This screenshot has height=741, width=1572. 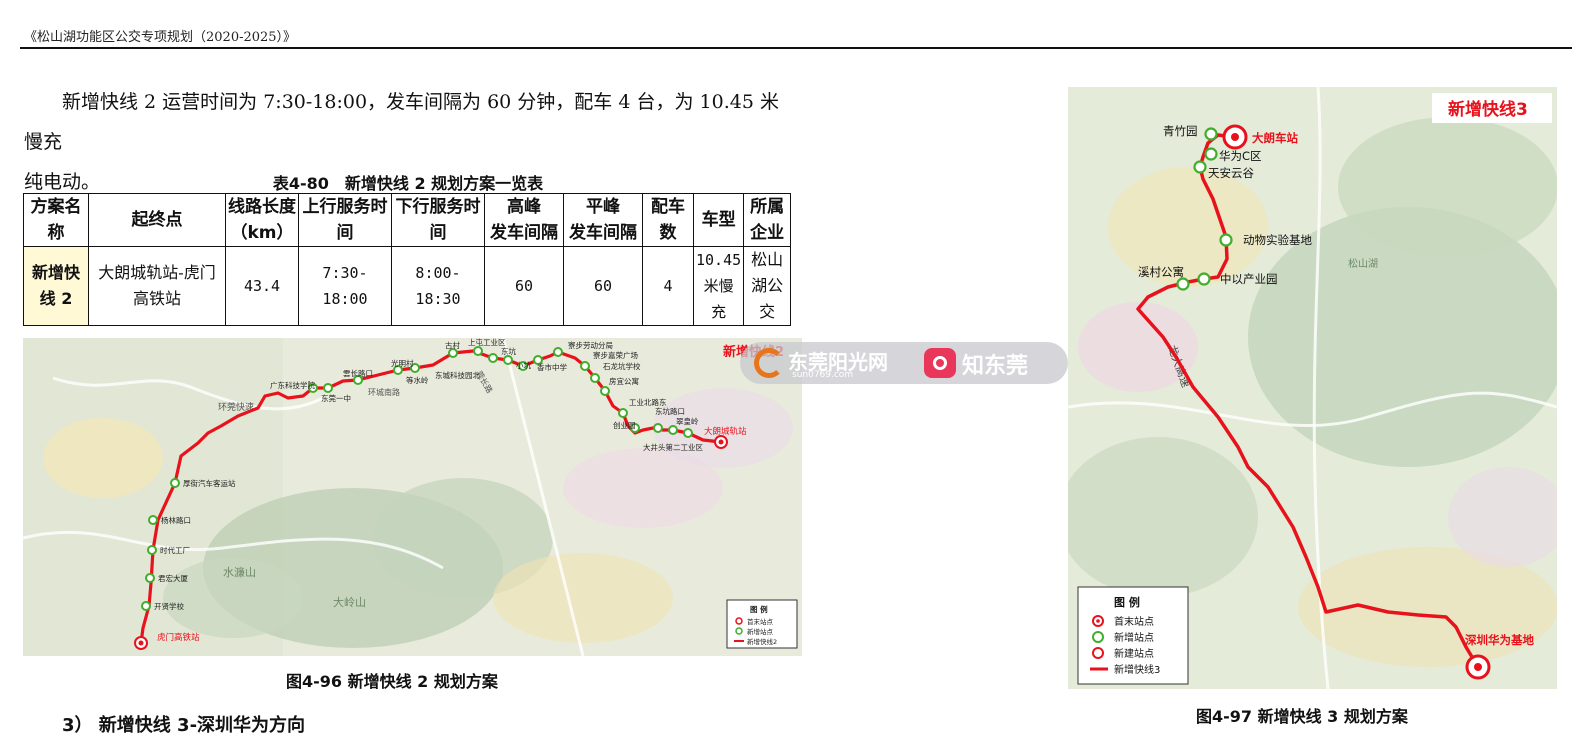 What do you see at coordinates (1098, 621) in the screenshot?
I see `map2-legend-terminal-dot` at bounding box center [1098, 621].